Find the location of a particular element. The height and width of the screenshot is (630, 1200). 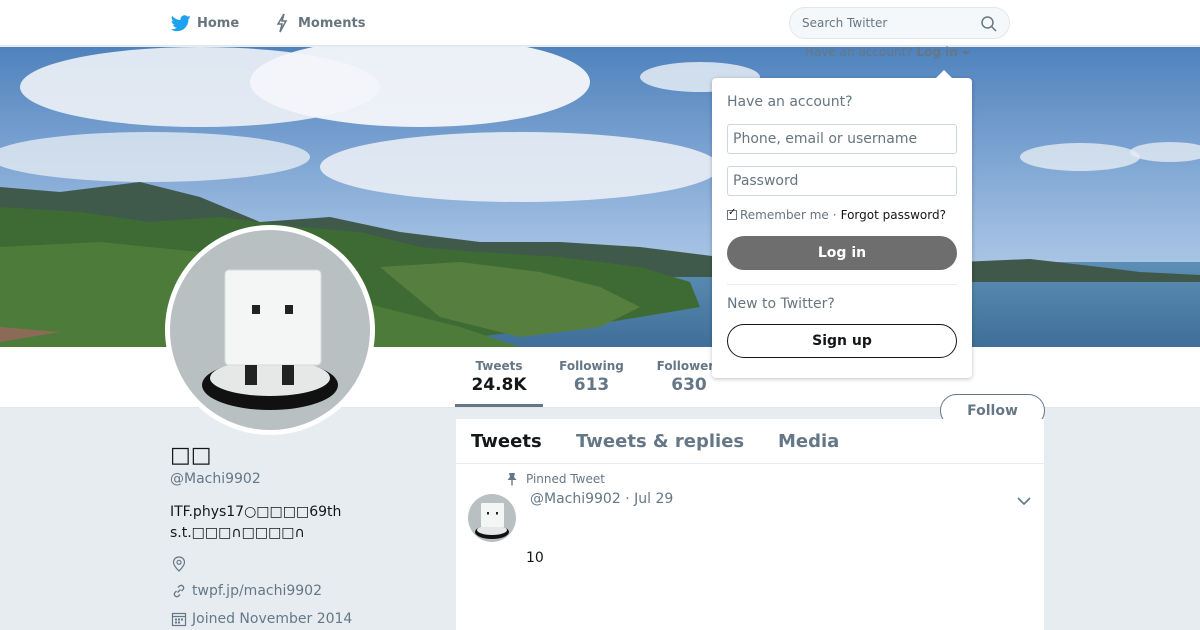

login-hint: Have an account? Log in is located at coordinates (887, 52).